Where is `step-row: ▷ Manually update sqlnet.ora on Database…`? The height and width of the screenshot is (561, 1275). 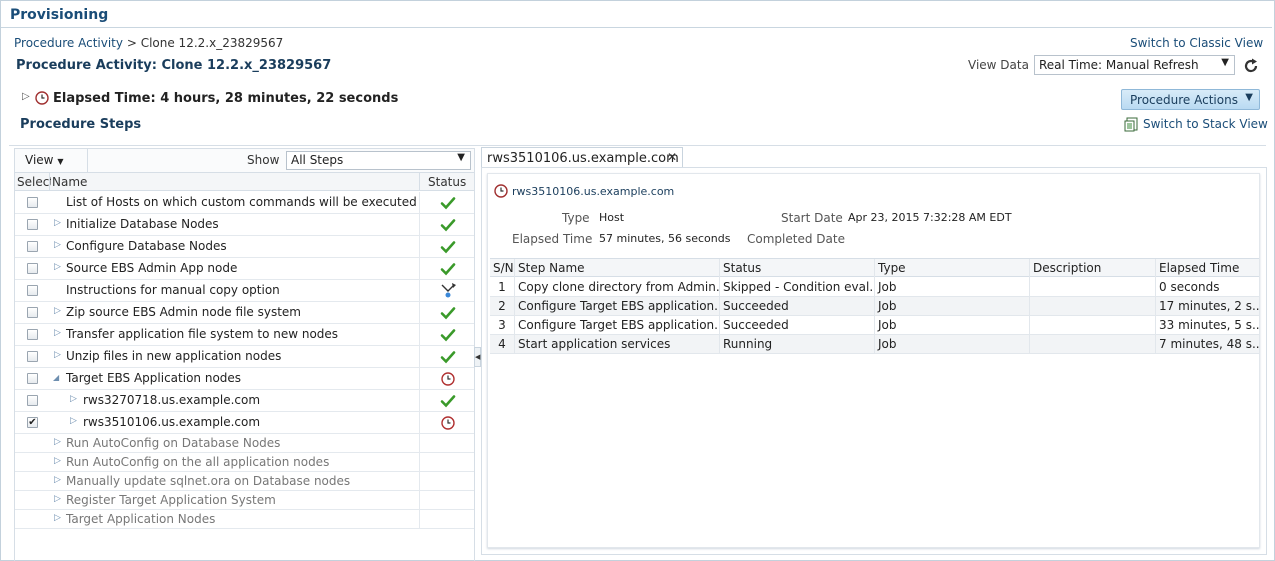
step-row: ▷ Manually update sqlnet.ora on Database… is located at coordinates (244, 481).